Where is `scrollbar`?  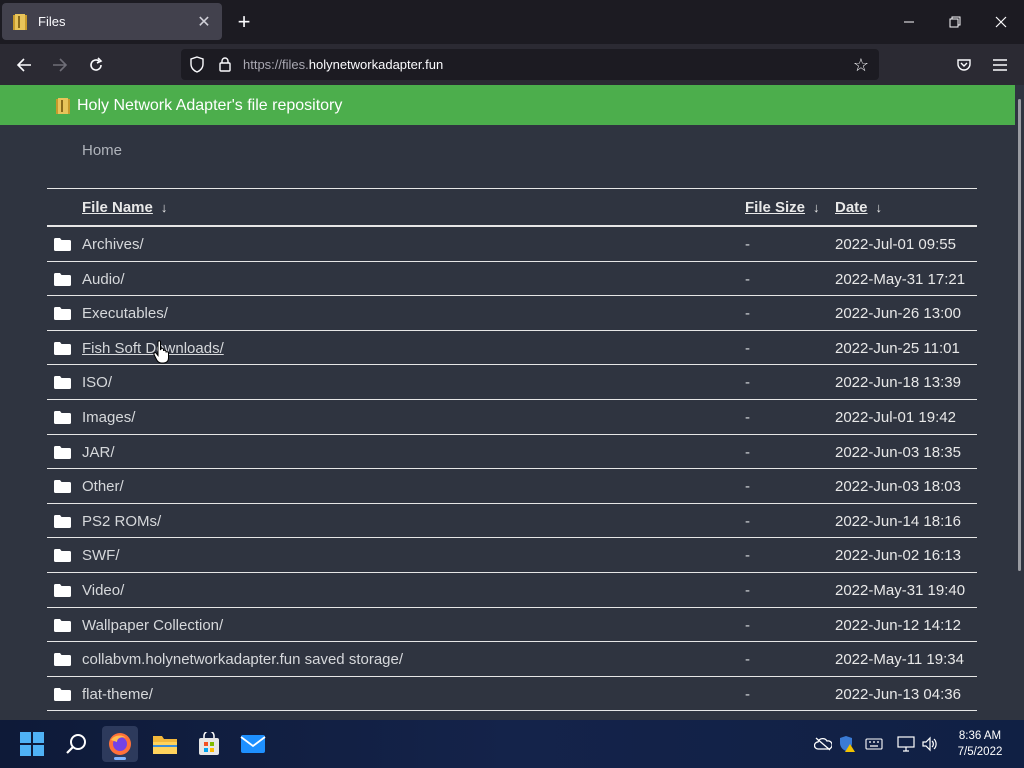
scrollbar is located at coordinates (1019, 402).